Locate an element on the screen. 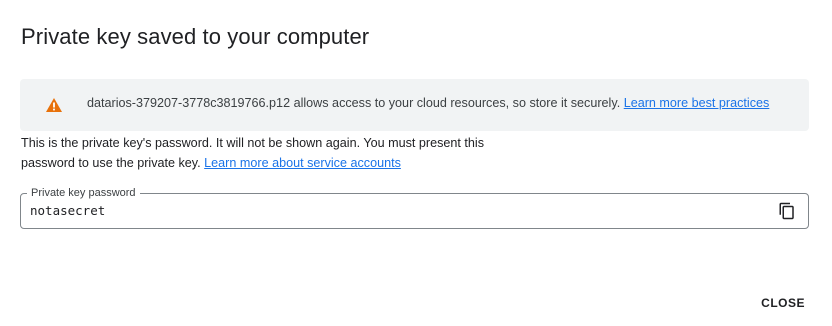  warning-icon is located at coordinates (54, 105).